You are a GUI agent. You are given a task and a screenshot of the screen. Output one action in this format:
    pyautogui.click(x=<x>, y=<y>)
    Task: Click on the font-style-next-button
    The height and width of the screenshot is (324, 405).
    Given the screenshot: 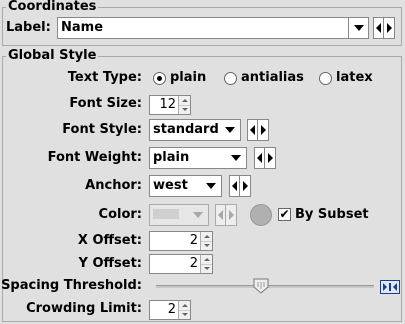 What is the action you would take?
    pyautogui.click(x=263, y=130)
    